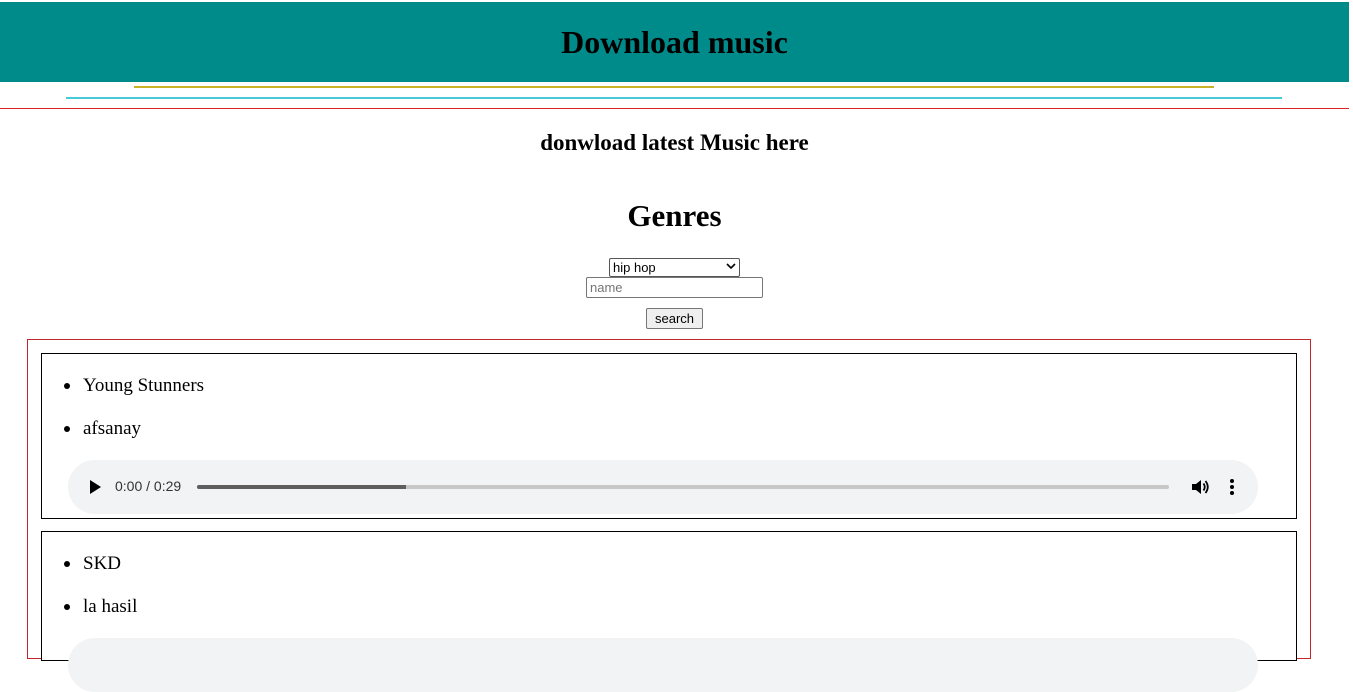  What do you see at coordinates (112, 428) in the screenshot?
I see `track-title: afsanay` at bounding box center [112, 428].